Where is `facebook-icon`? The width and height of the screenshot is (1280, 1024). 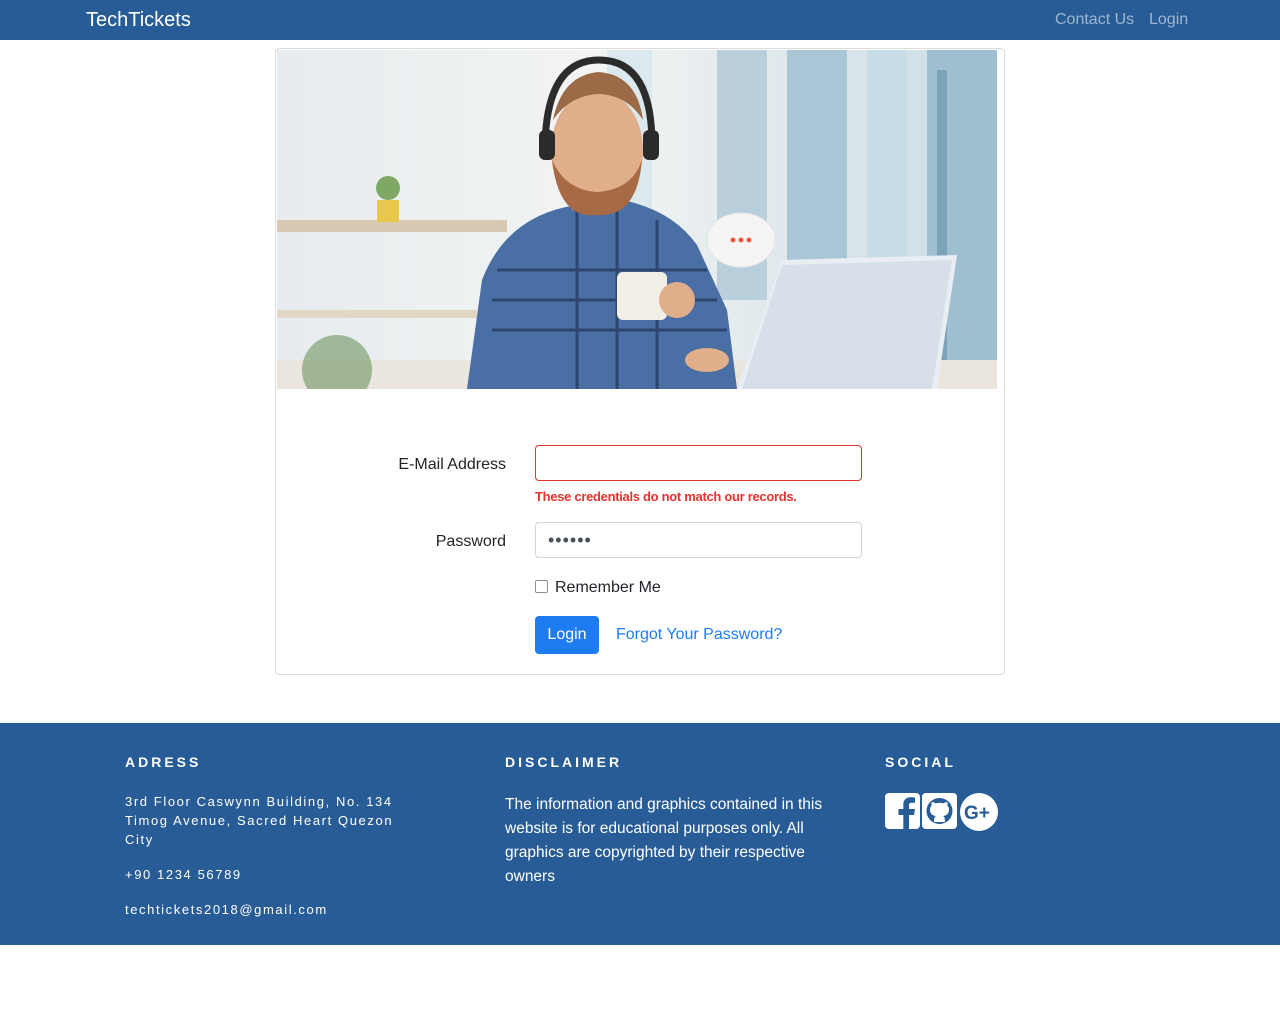 facebook-icon is located at coordinates (902, 811).